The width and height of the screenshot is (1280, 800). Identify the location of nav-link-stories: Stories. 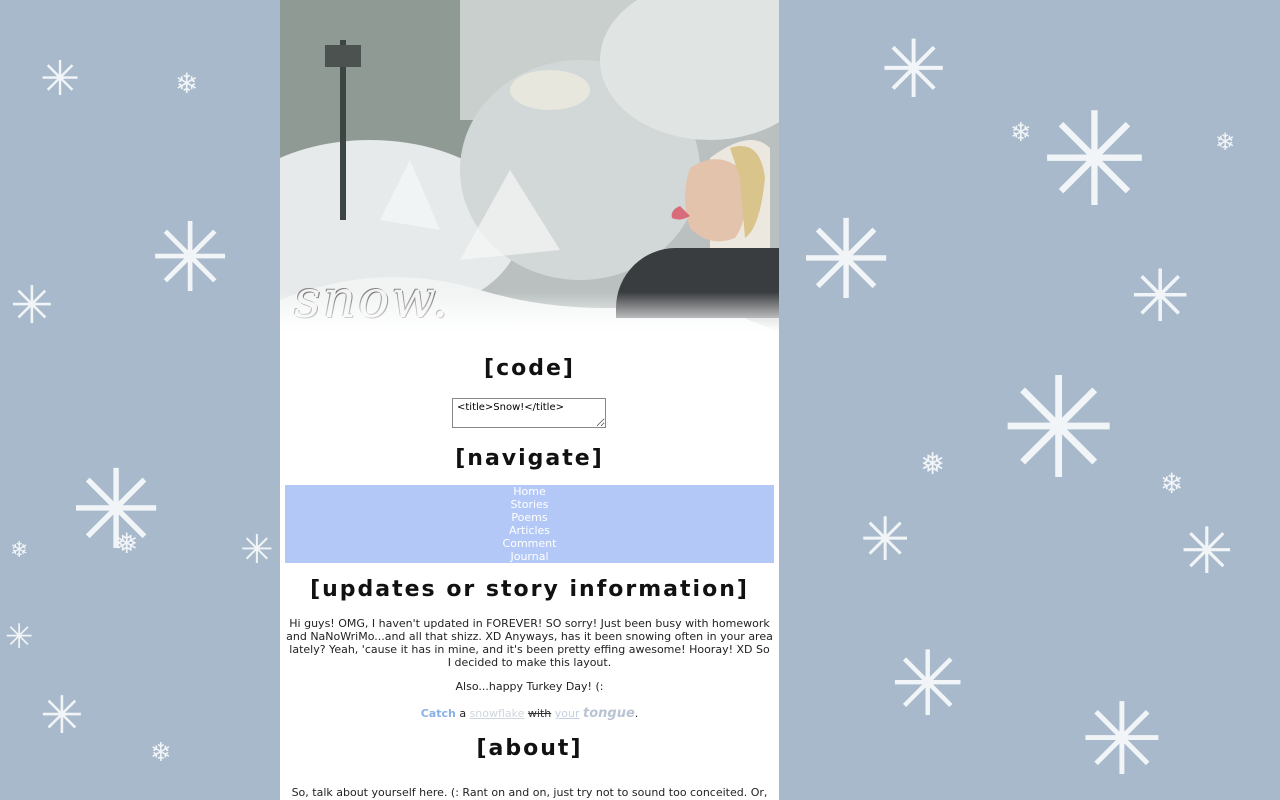
(529, 504).